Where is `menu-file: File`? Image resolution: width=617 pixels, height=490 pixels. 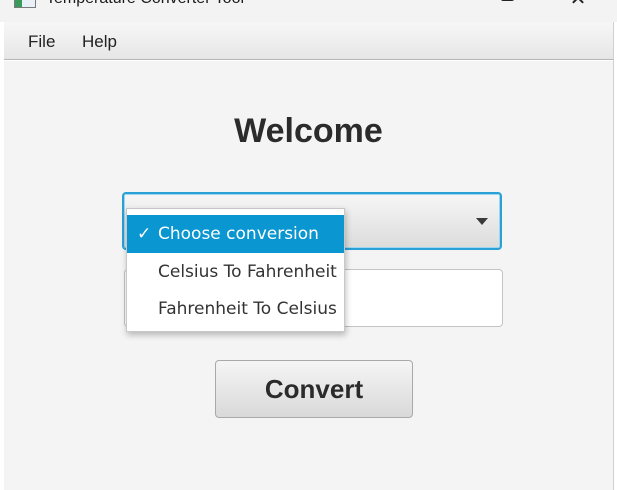 menu-file: File is located at coordinates (41, 42).